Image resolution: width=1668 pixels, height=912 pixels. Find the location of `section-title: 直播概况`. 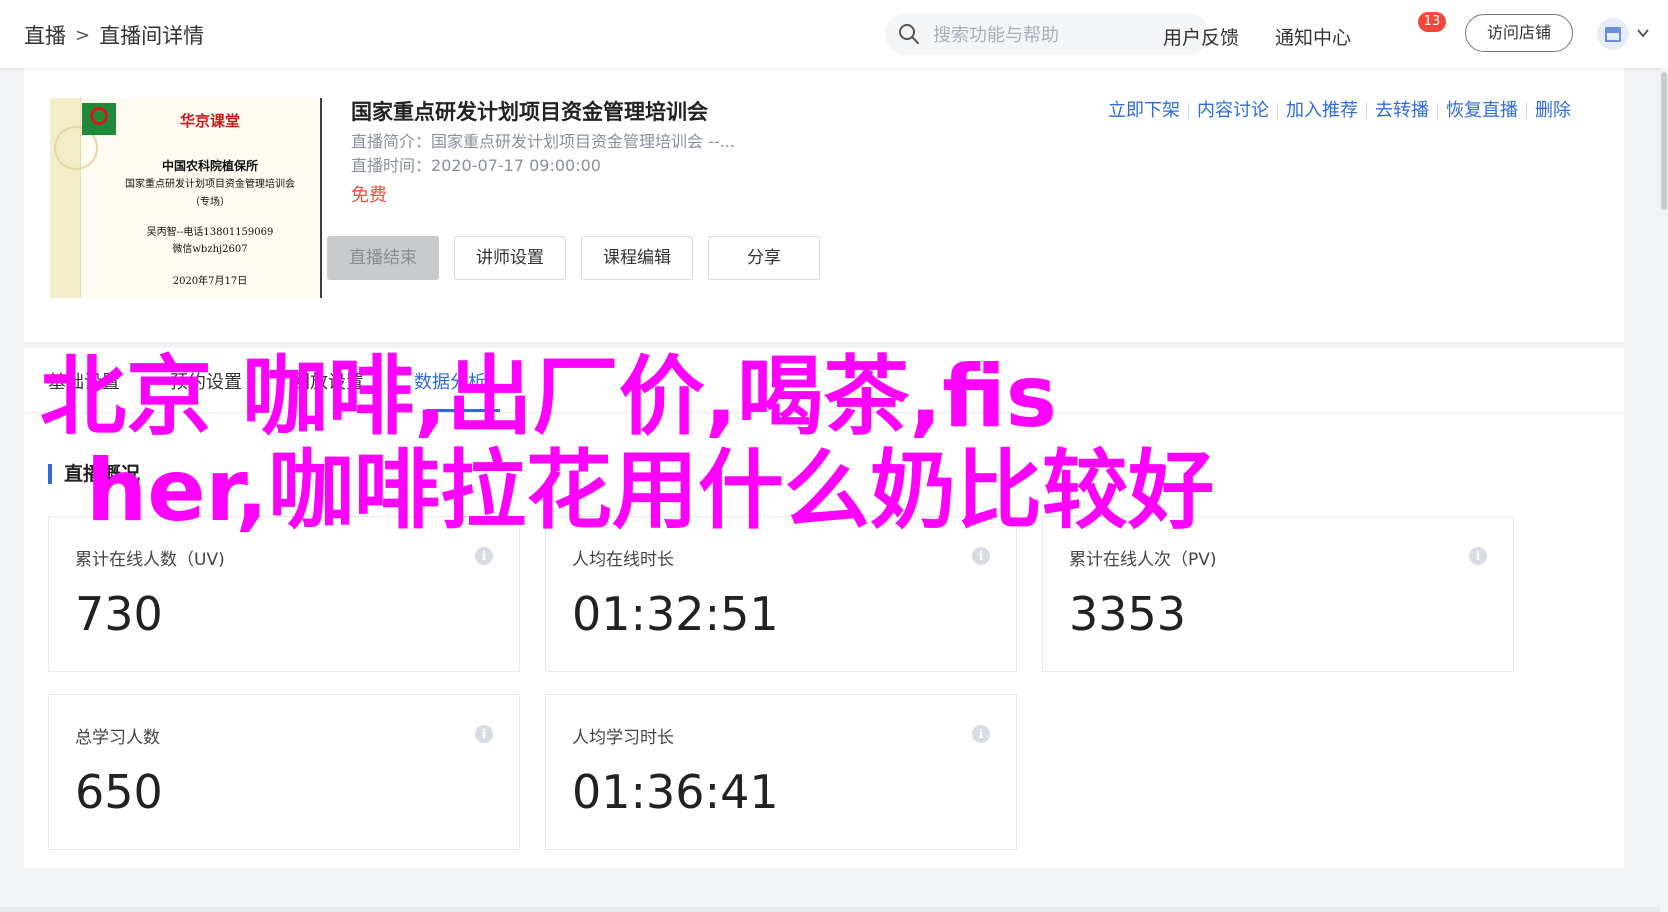

section-title: 直播概况 is located at coordinates (94, 474).